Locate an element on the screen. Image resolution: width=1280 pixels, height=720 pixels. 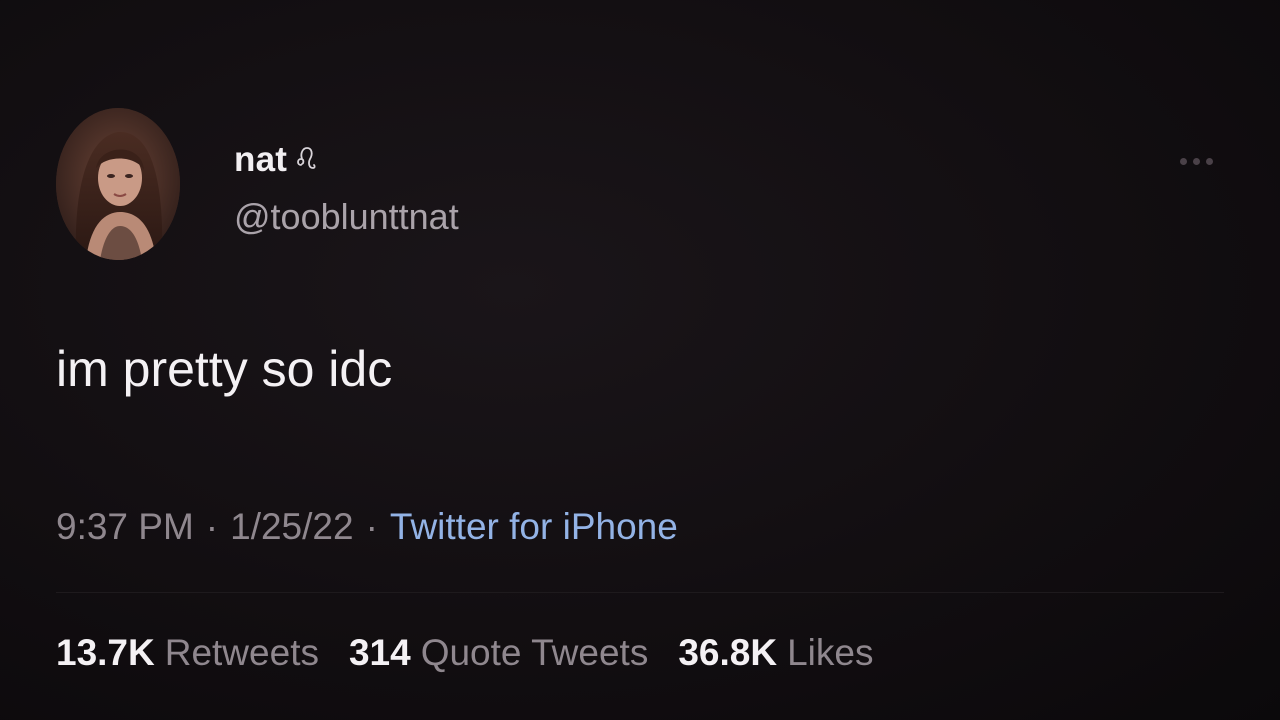
tweet-date: 1/25/22 is located at coordinates (291, 526).